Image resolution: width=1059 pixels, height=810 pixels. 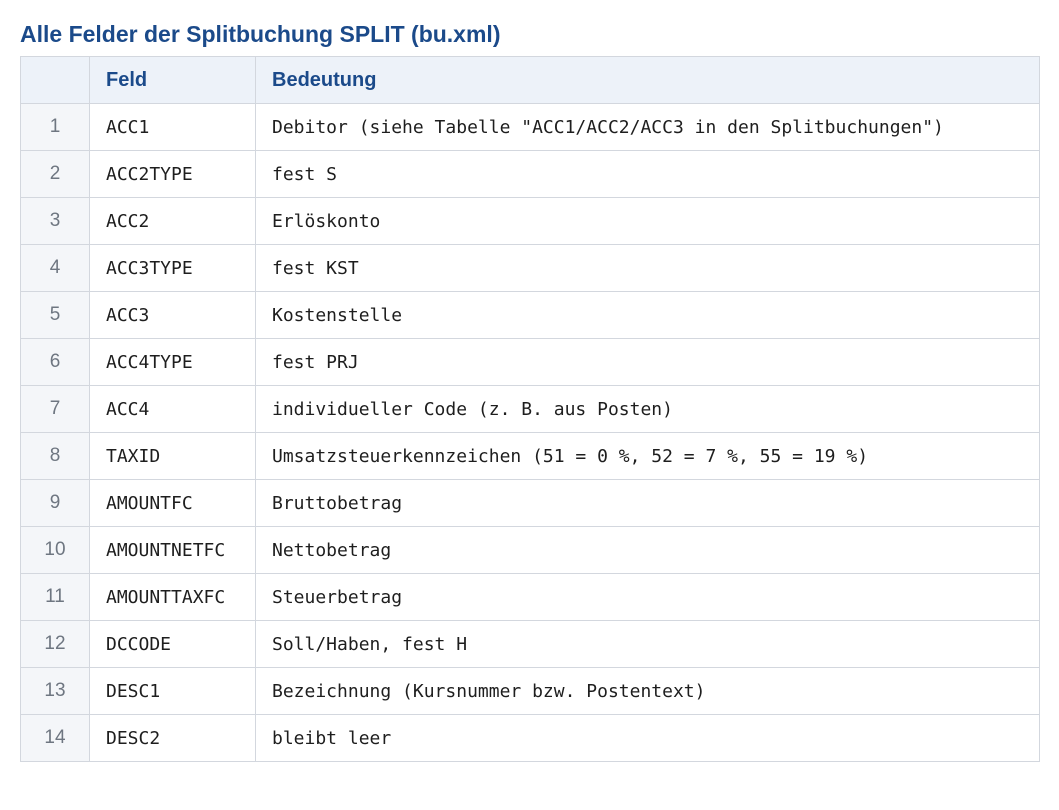 I want to click on row-number: 1, so click(x=55, y=127).